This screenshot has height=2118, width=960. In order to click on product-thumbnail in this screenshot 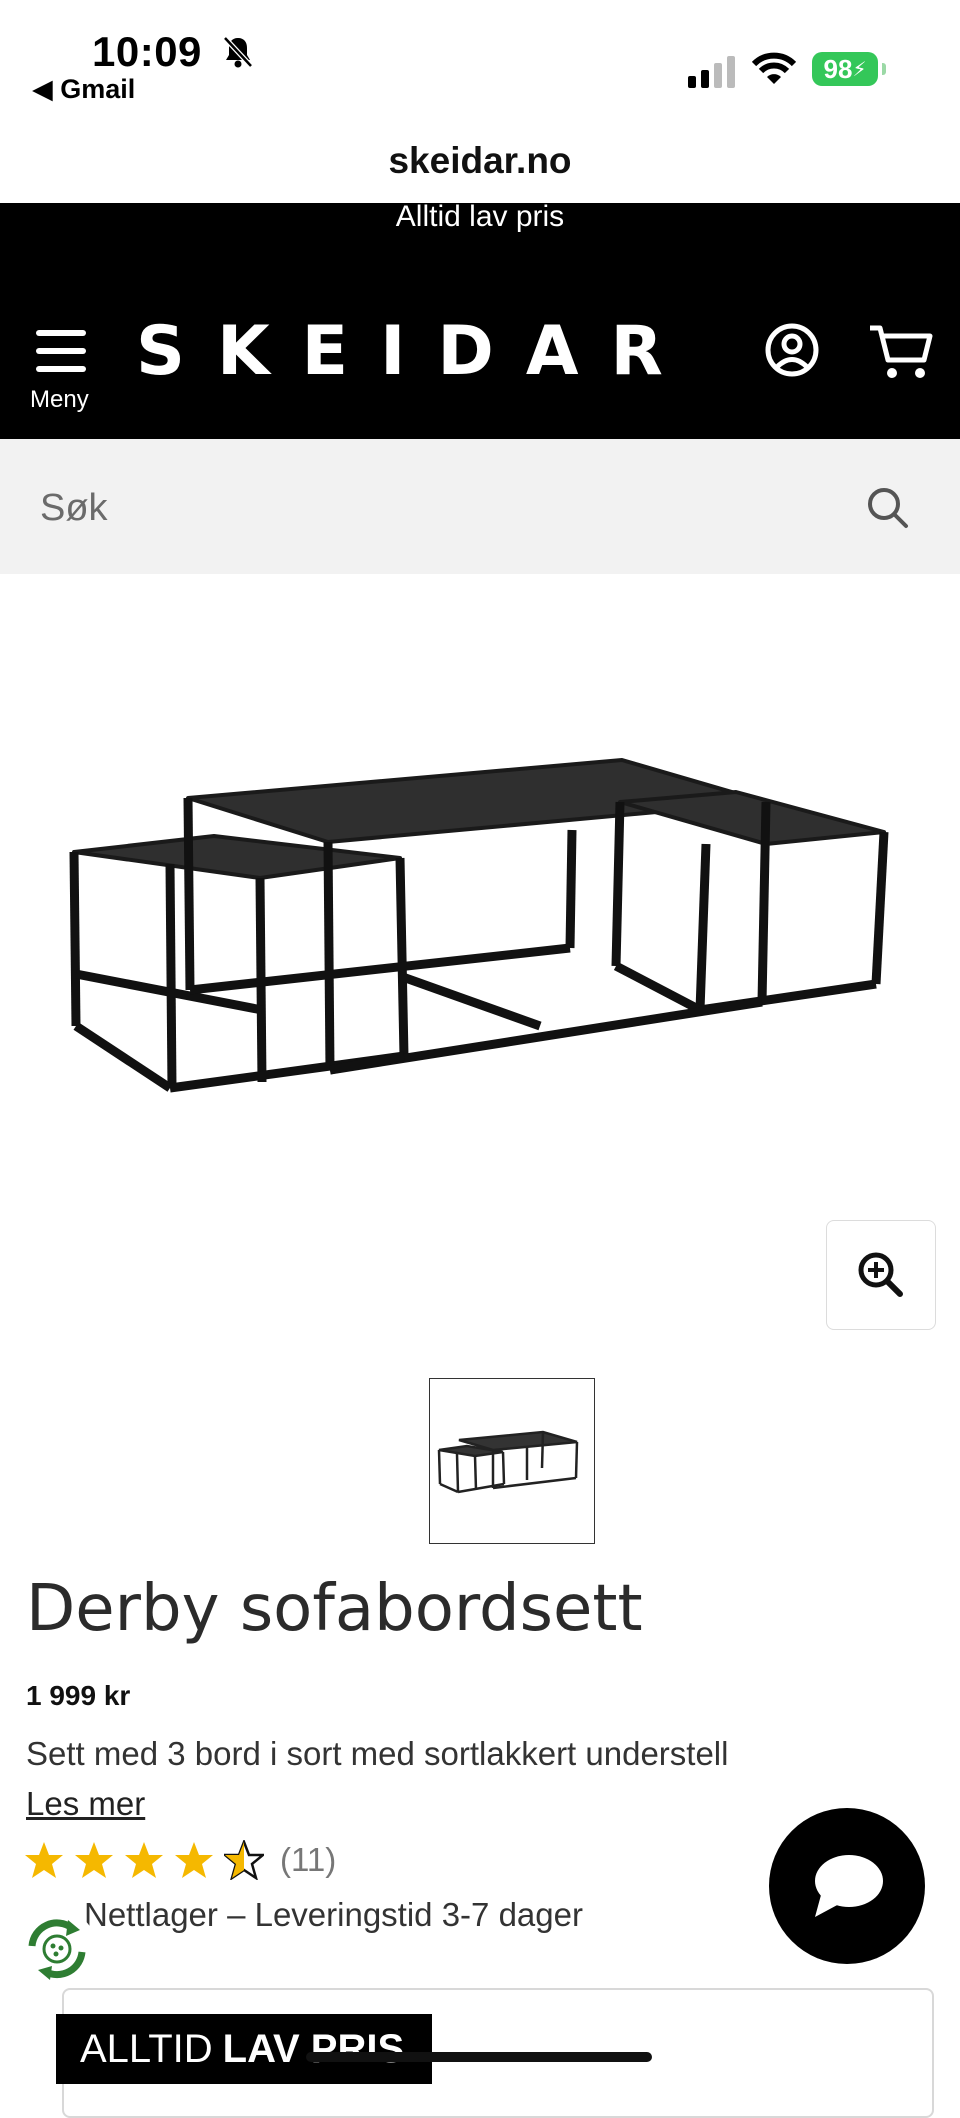, I will do `click(512, 1461)`.